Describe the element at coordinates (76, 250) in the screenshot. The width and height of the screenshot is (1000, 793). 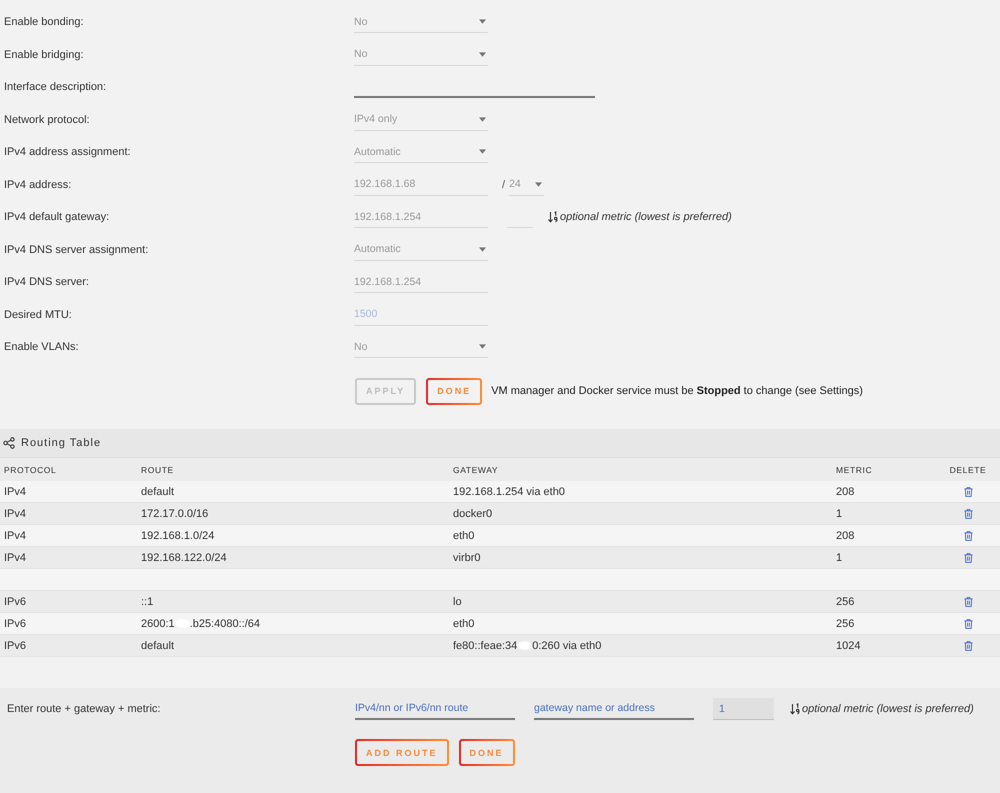
I see `field-label: IPv4 DNS server assignment:` at that location.